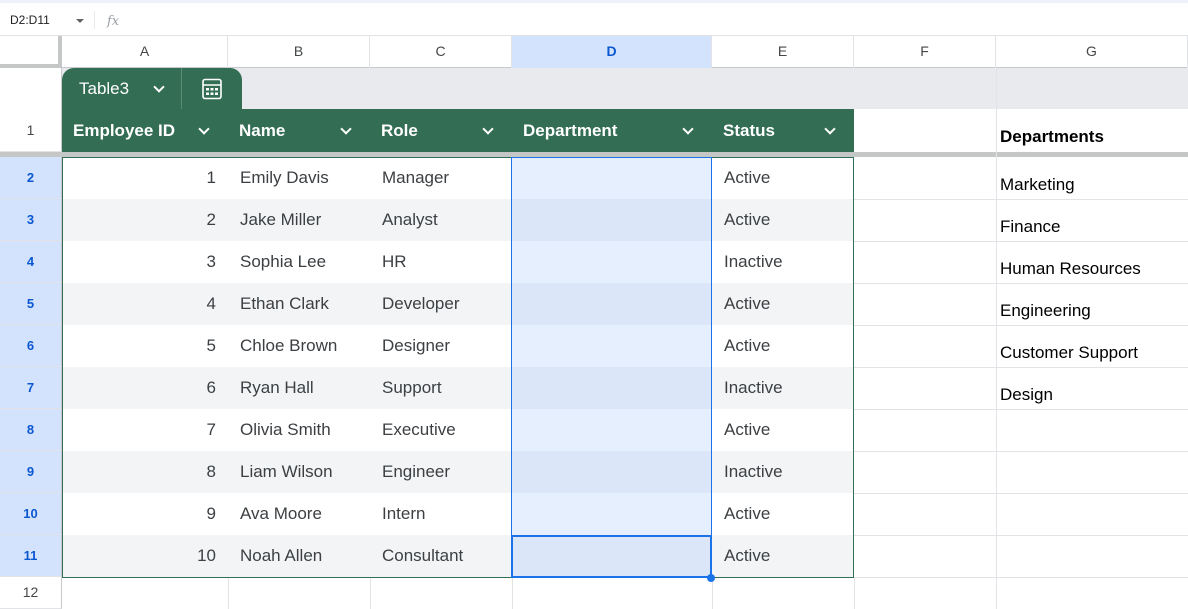 The height and width of the screenshot is (609, 1188). What do you see at coordinates (749, 130) in the screenshot?
I see `table-header-label: Status` at bounding box center [749, 130].